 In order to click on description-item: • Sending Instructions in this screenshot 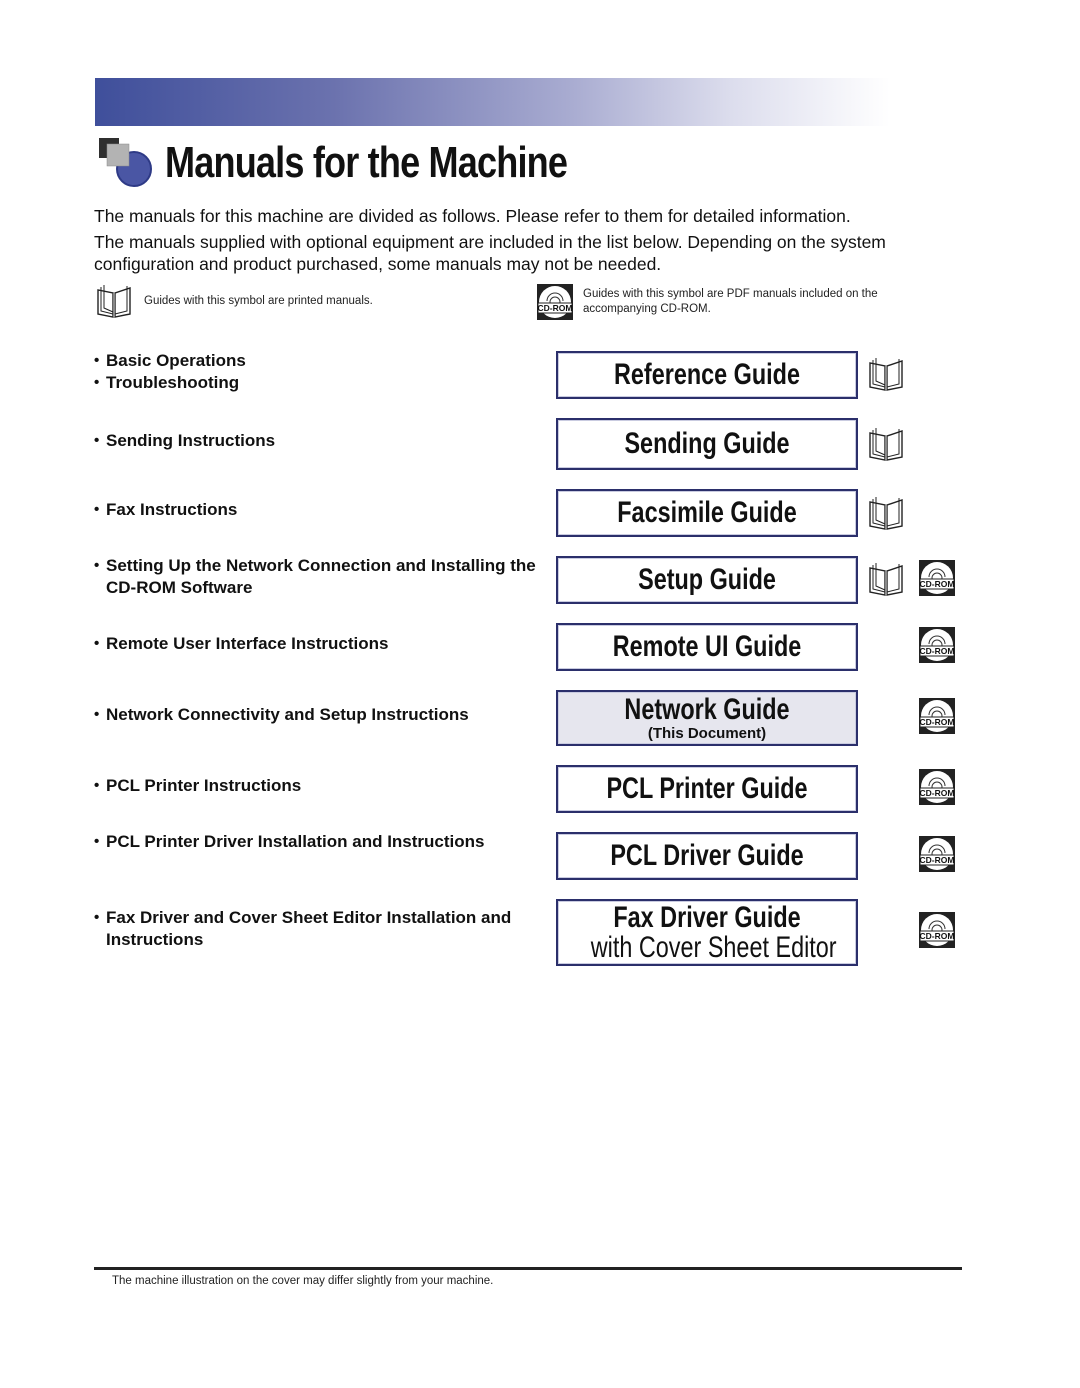, I will do `click(319, 441)`.